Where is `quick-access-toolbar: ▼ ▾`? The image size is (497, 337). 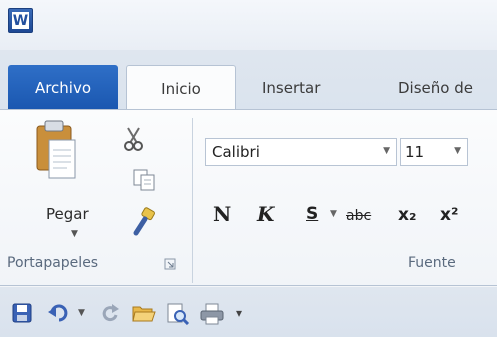 quick-access-toolbar: ▼ ▾ is located at coordinates (248, 312).